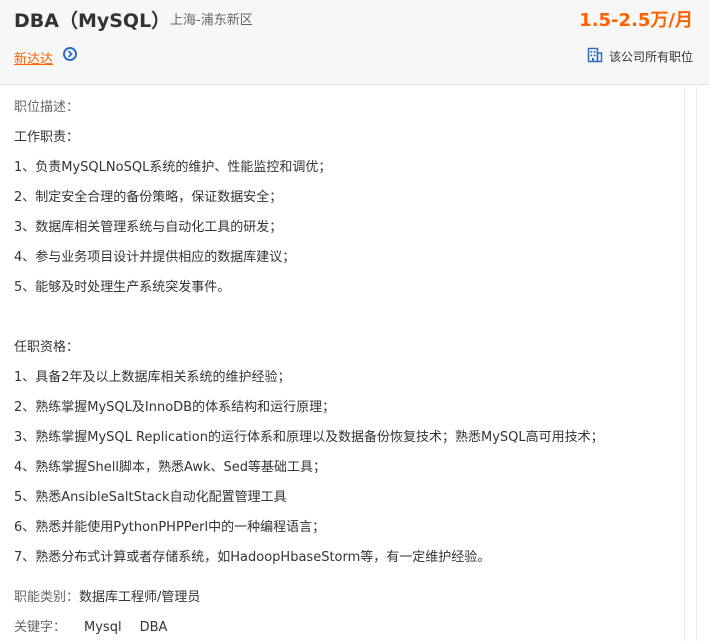 The width and height of the screenshot is (709, 641). What do you see at coordinates (92, 21) in the screenshot?
I see `job-title: DBA（MySQL）` at bounding box center [92, 21].